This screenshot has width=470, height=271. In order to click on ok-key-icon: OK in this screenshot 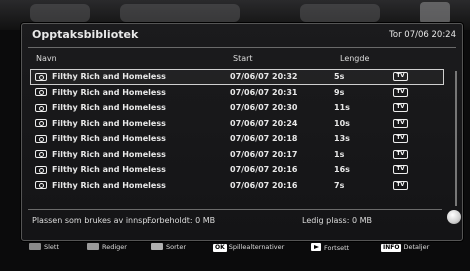, I will do `click(220, 248)`.